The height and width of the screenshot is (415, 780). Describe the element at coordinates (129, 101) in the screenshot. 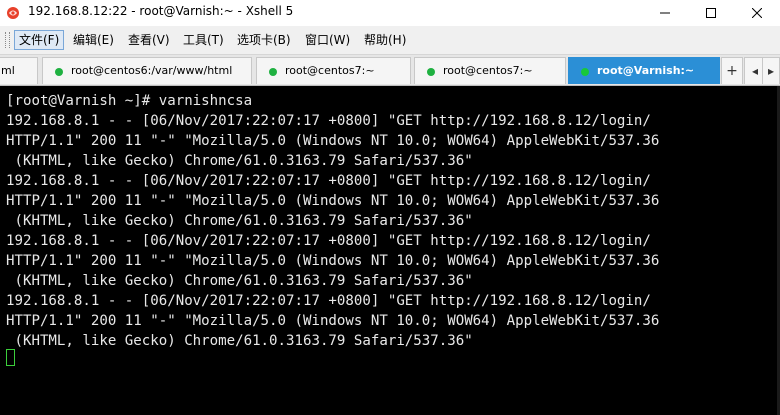

I see `terminal-line: [root@Varnish ~]# varnishncsa` at that location.